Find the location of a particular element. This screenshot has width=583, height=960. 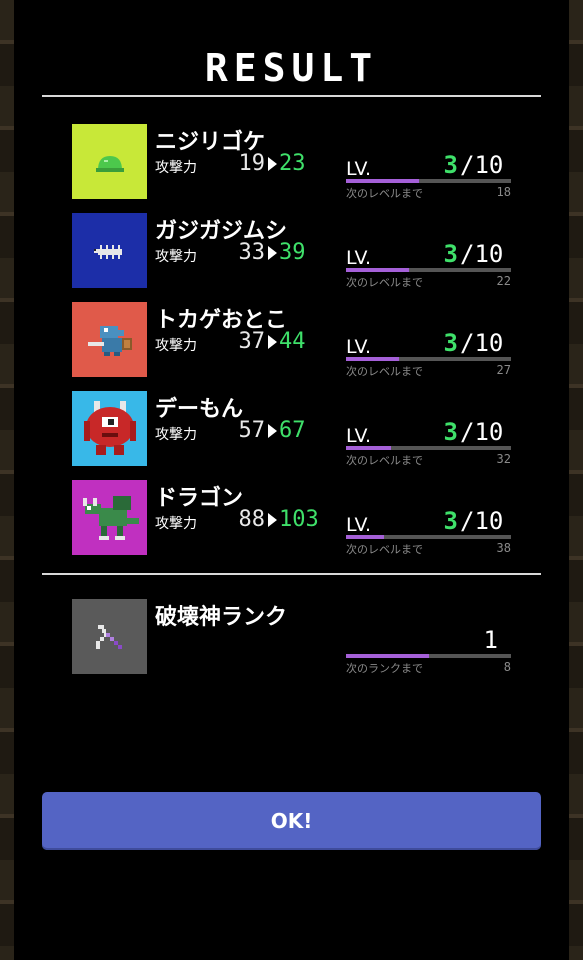

attack-new-value: 44 is located at coordinates (292, 341).